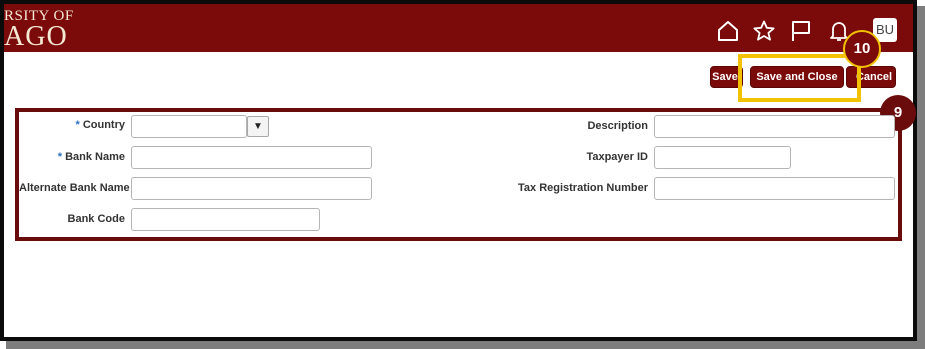  What do you see at coordinates (74, 188) in the screenshot?
I see `alternate-bank-name-label: Alternate Bank Name` at bounding box center [74, 188].